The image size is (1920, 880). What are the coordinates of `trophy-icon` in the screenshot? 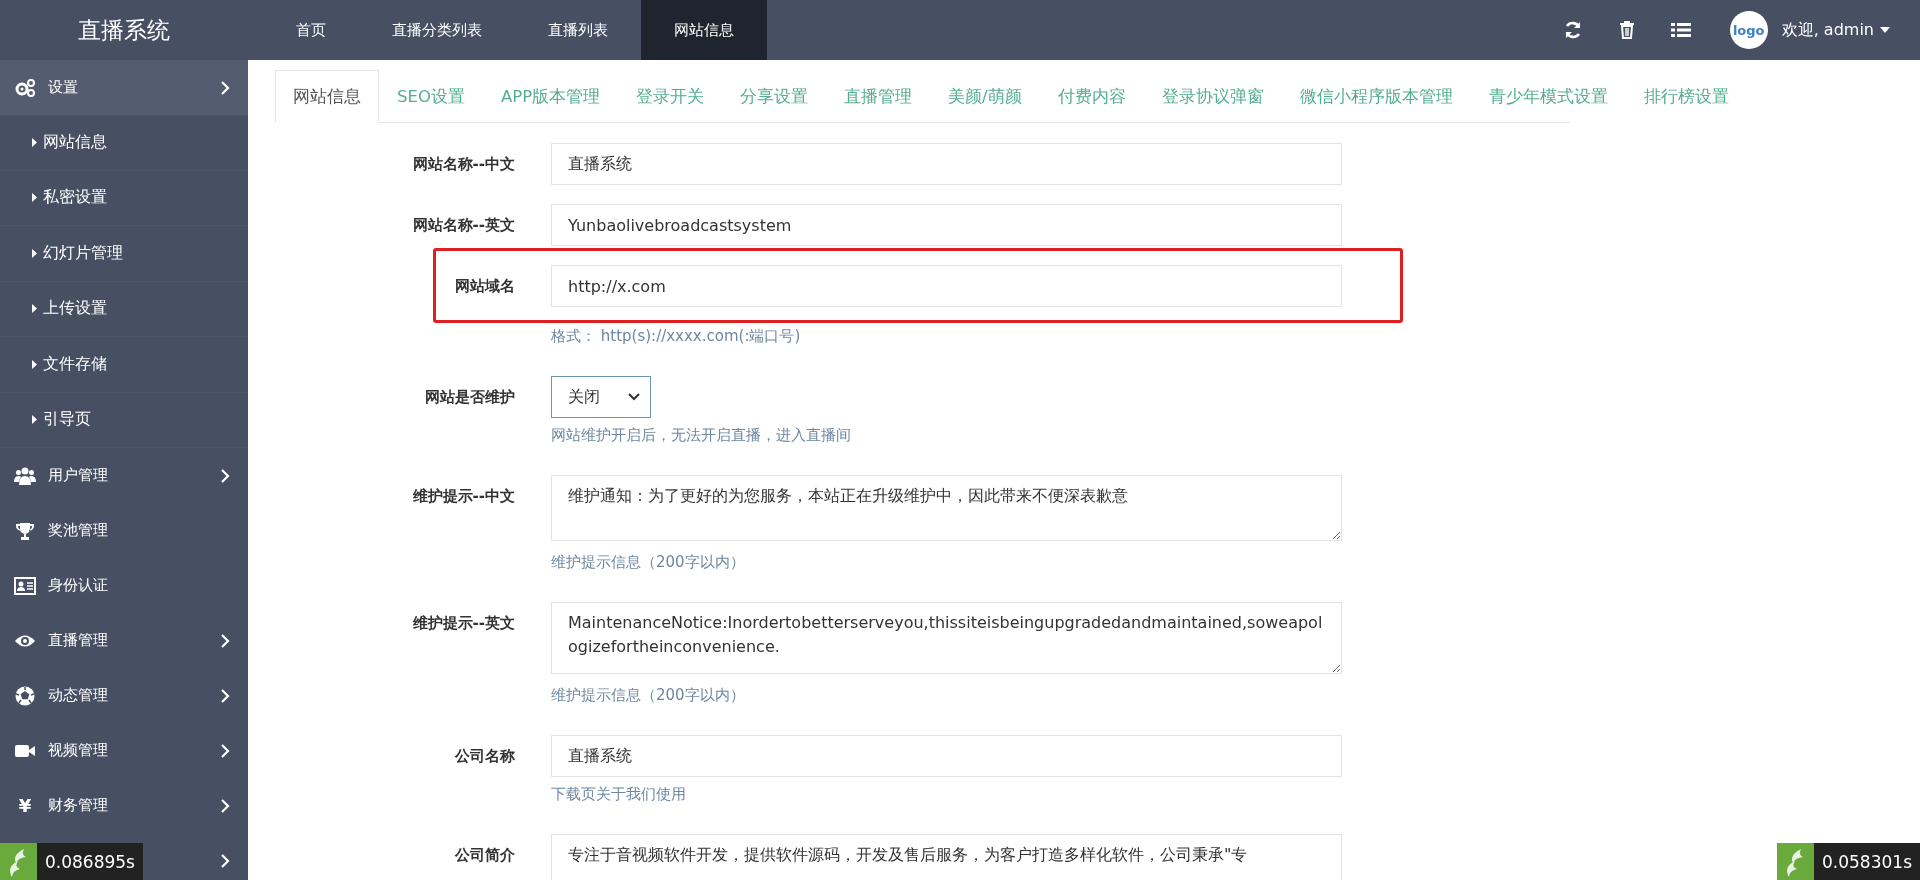 It's located at (25, 530).